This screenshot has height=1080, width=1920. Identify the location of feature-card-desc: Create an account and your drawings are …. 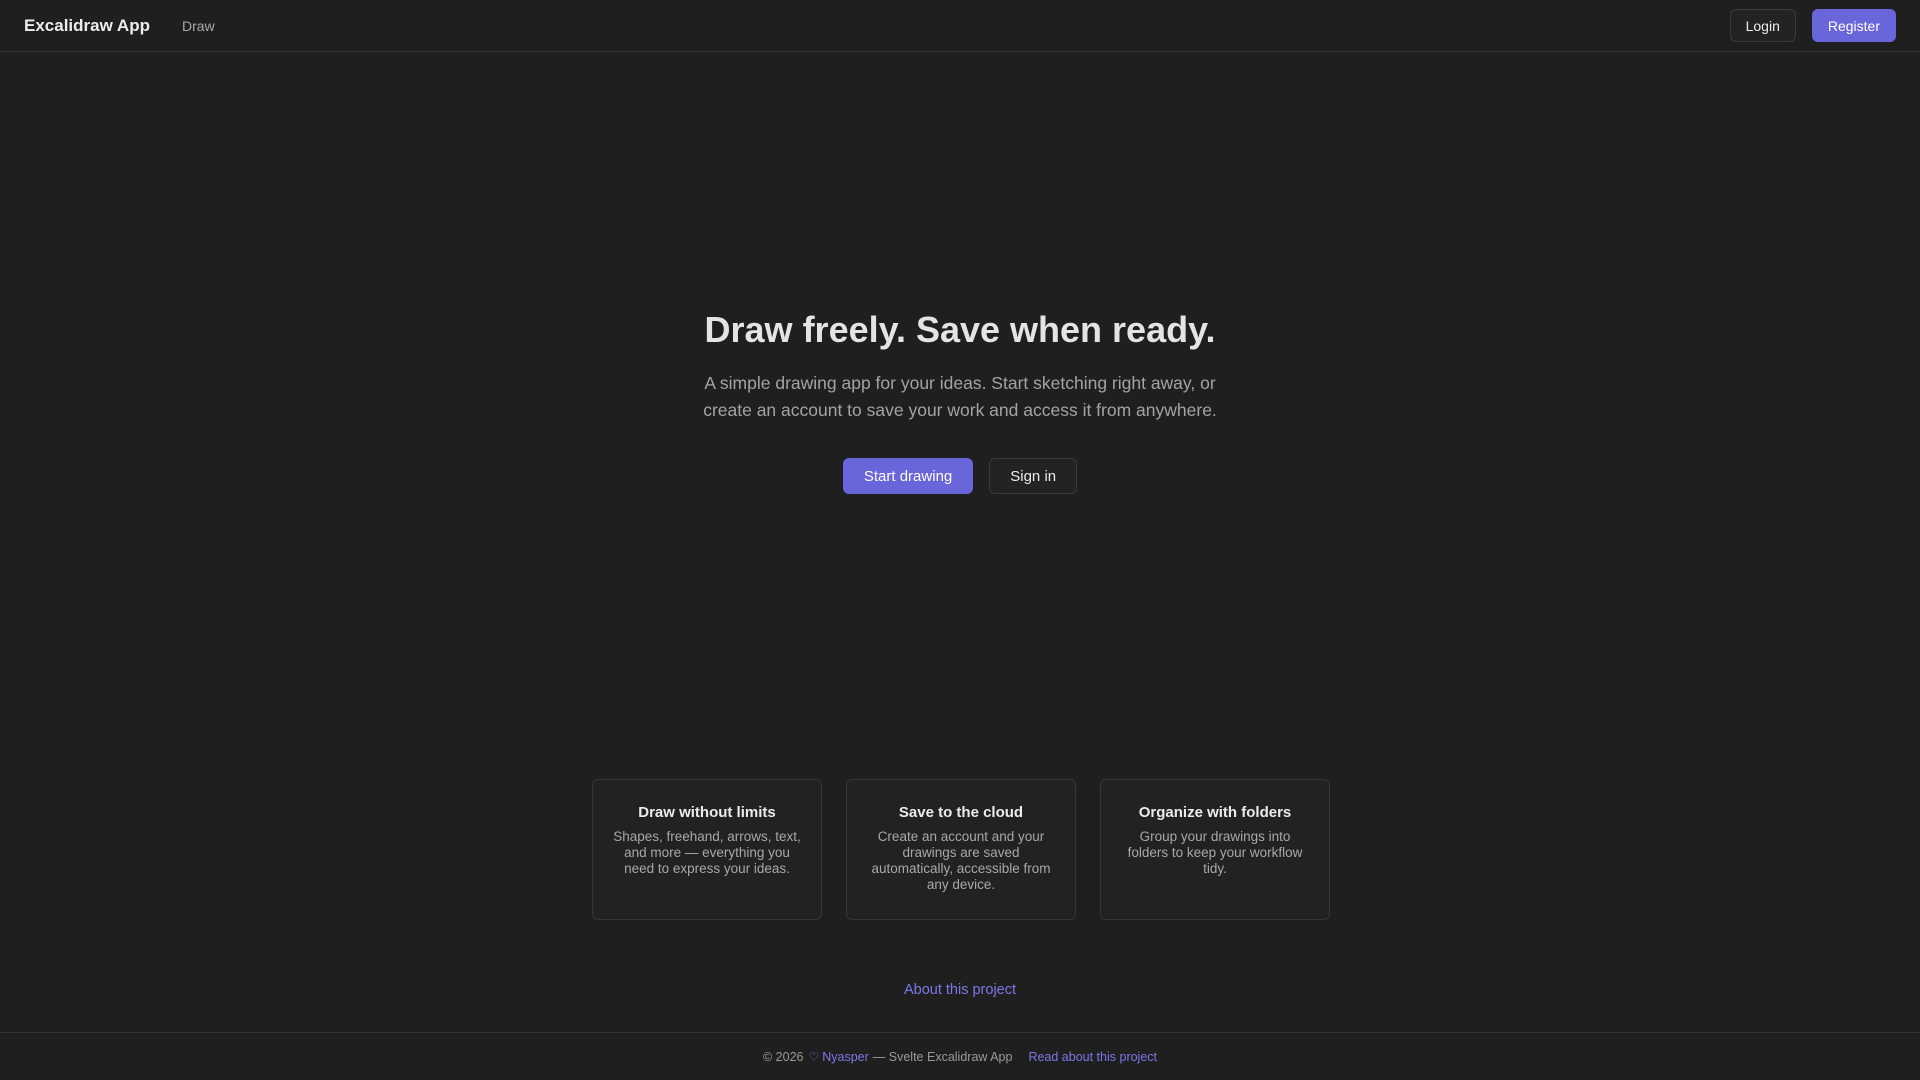
(961, 860).